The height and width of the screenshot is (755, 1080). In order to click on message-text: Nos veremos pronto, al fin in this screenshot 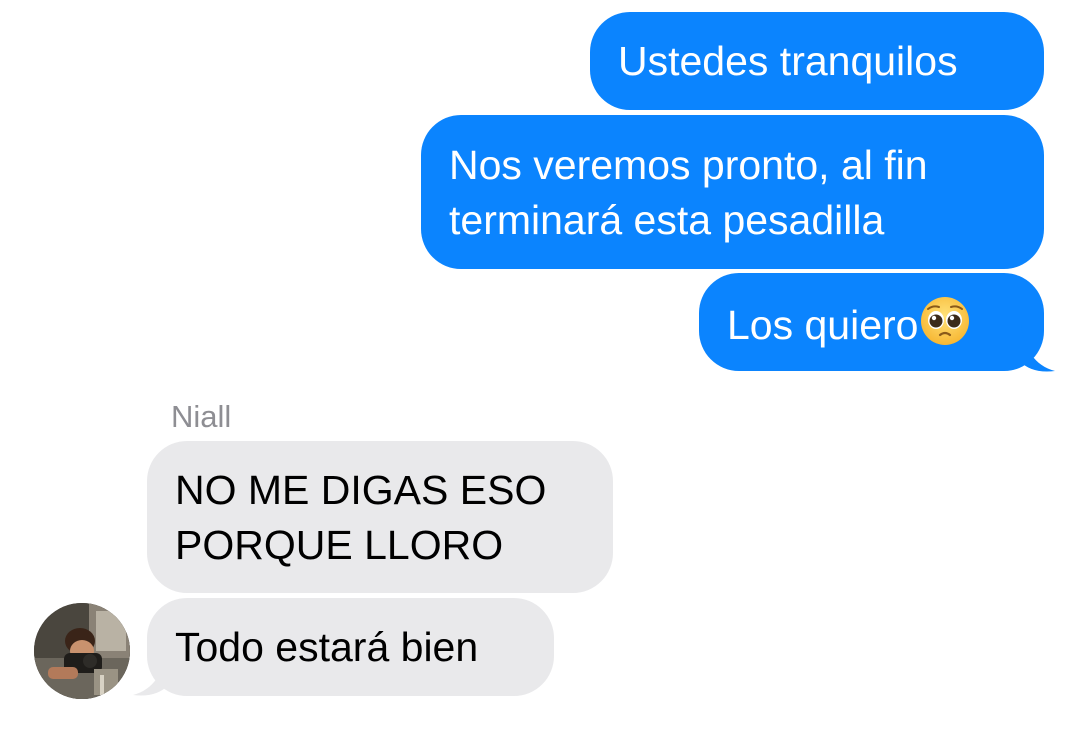, I will do `click(688, 165)`.